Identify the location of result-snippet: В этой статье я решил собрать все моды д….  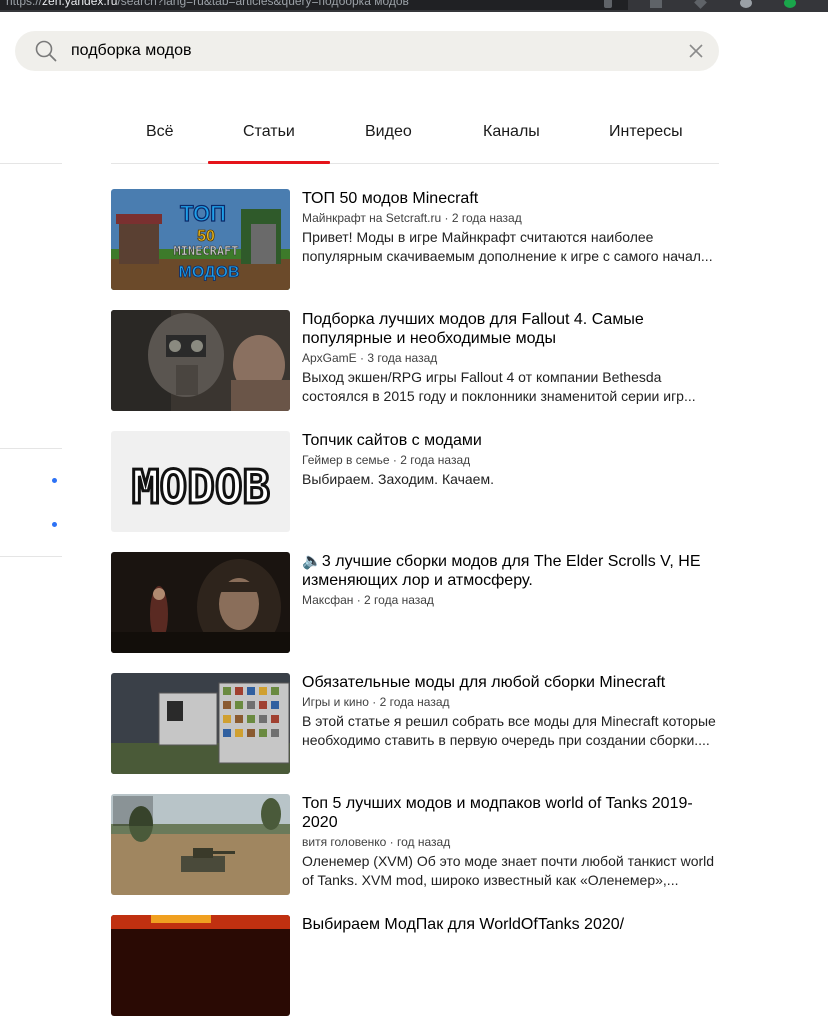
(509, 730).